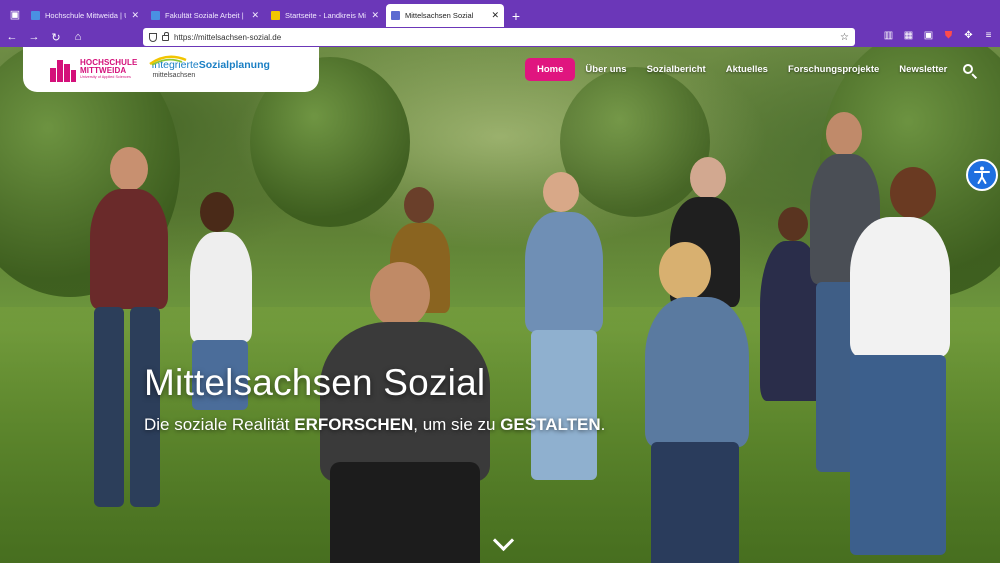 This screenshot has height=563, width=1000. Describe the element at coordinates (34, 37) in the screenshot. I see `forward-icon: →` at that location.